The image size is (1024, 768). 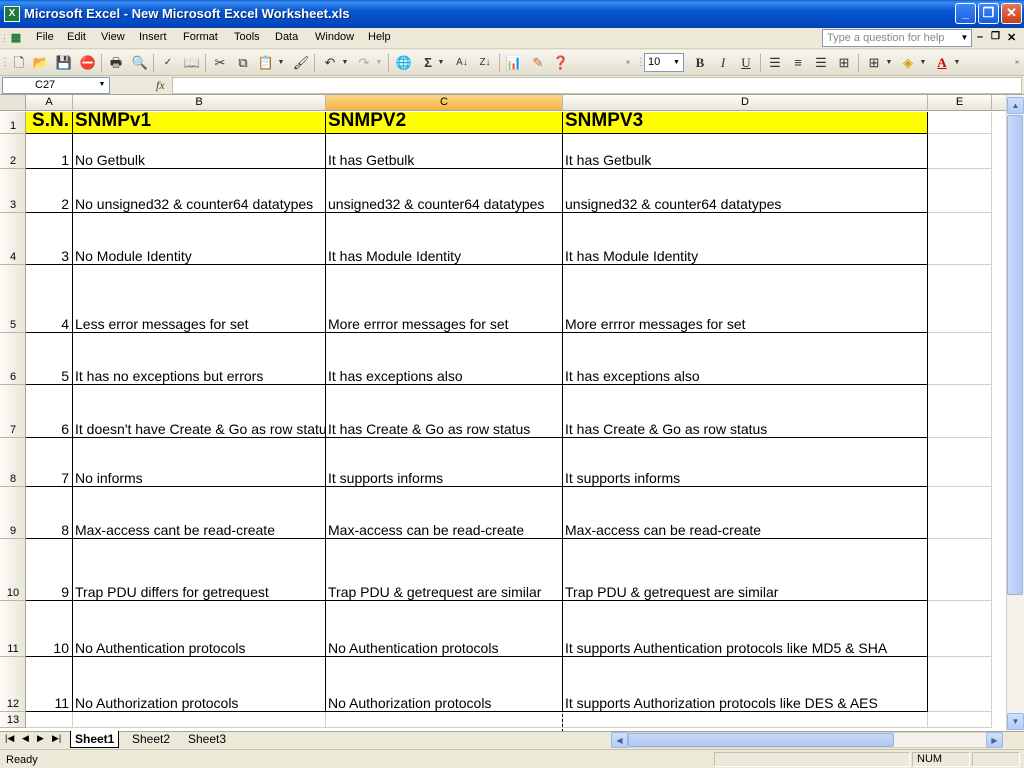 What do you see at coordinates (56, 738) in the screenshot?
I see `last-sheet-icon: ▶|` at bounding box center [56, 738].